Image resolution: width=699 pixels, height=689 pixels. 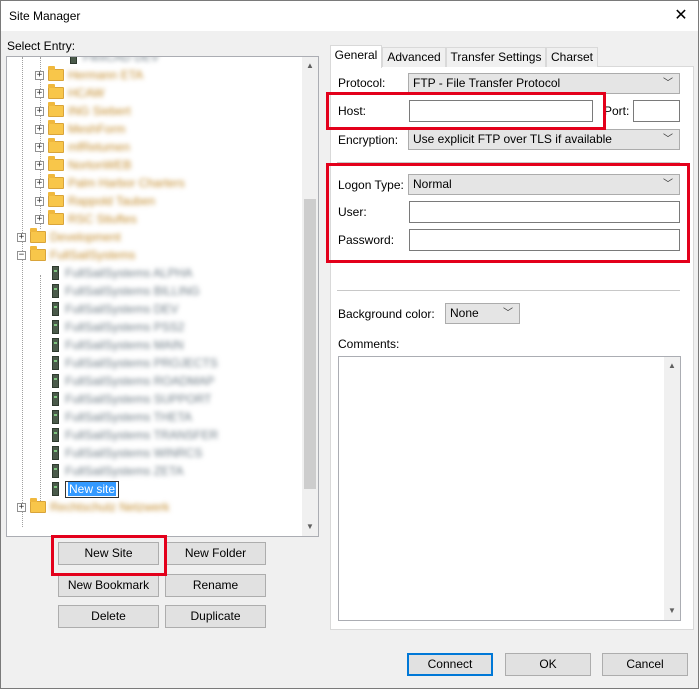 What do you see at coordinates (21, 255) in the screenshot?
I see `collapse-icon: −` at bounding box center [21, 255].